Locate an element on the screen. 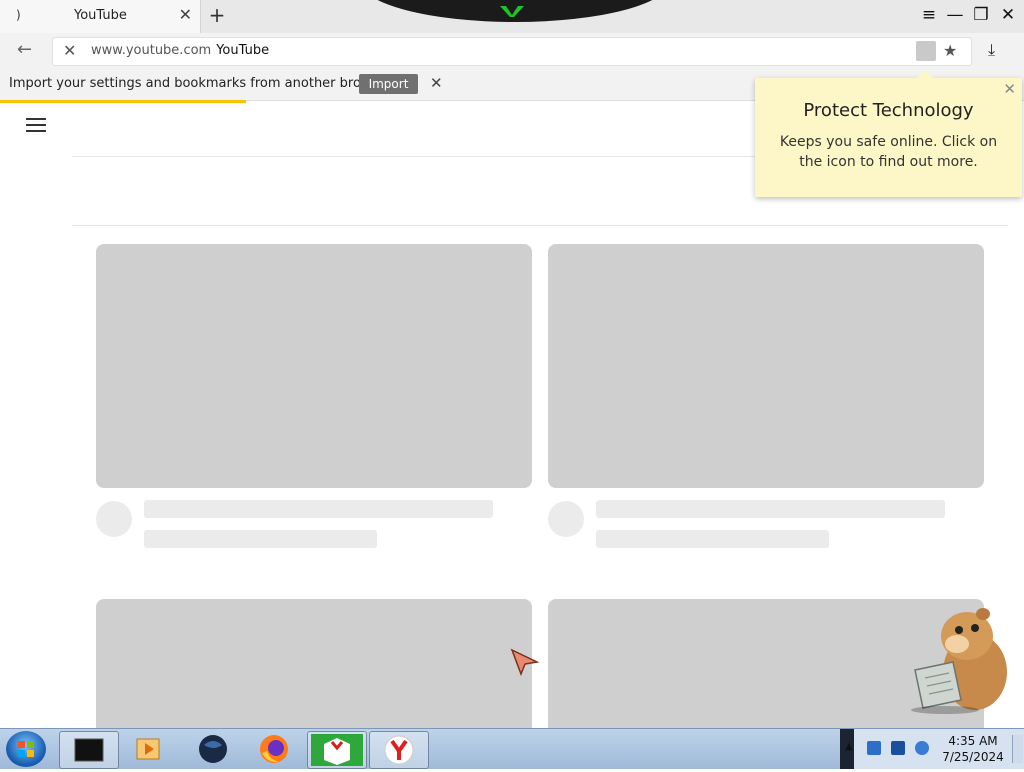 This screenshot has width=1024, height=772. new-tab-button: + is located at coordinates (217, 15).